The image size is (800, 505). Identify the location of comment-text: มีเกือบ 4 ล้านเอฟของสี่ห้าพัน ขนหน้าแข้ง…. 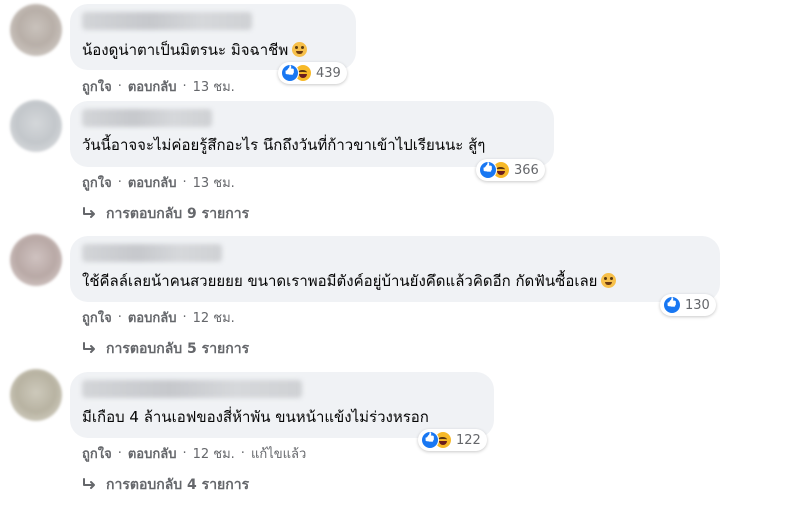
(255, 417).